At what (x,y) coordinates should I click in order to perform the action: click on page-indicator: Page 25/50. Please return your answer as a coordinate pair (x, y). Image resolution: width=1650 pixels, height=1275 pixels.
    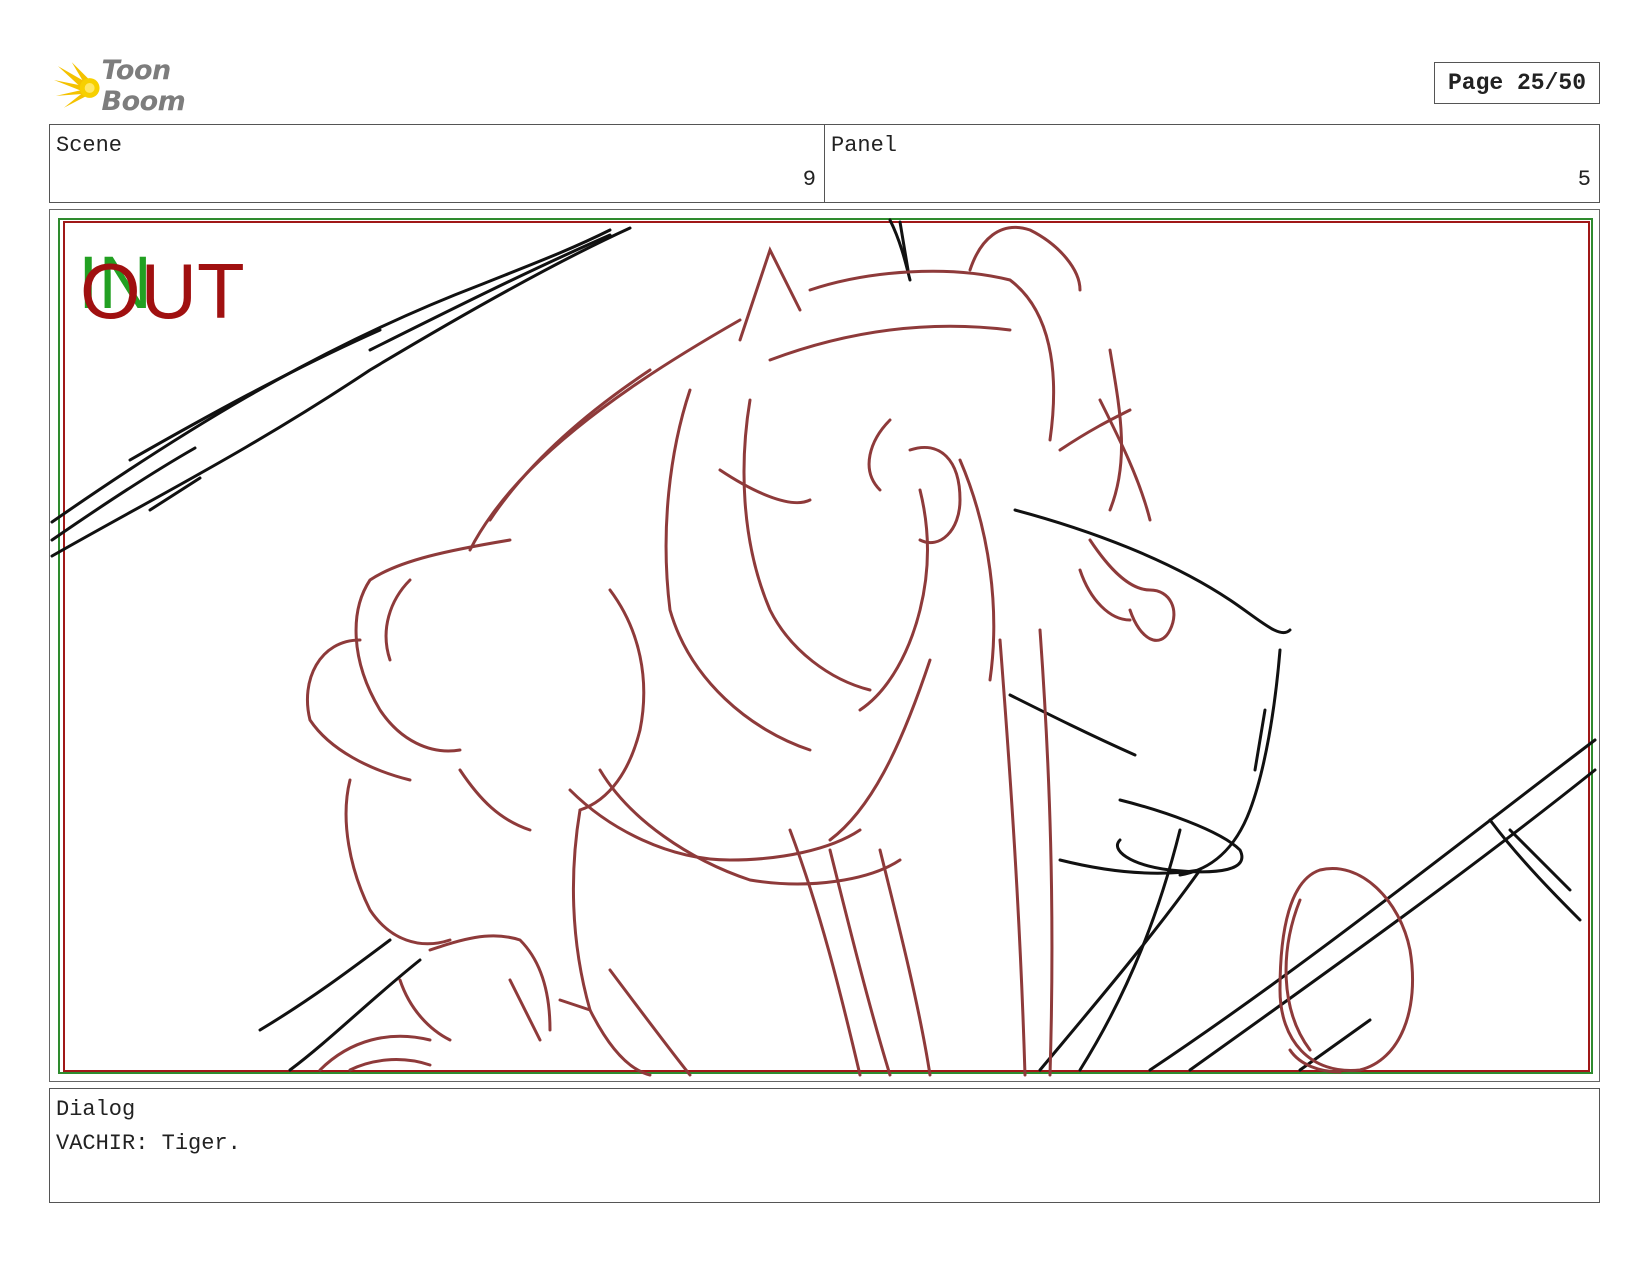
    Looking at the image, I should click on (1517, 83).